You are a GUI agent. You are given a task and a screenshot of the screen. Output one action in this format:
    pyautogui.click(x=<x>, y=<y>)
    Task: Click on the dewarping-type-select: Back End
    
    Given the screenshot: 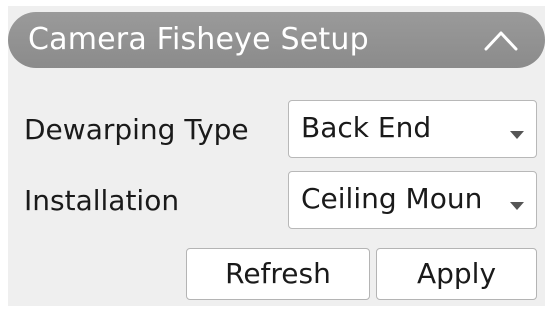 What is the action you would take?
    pyautogui.click(x=412, y=129)
    